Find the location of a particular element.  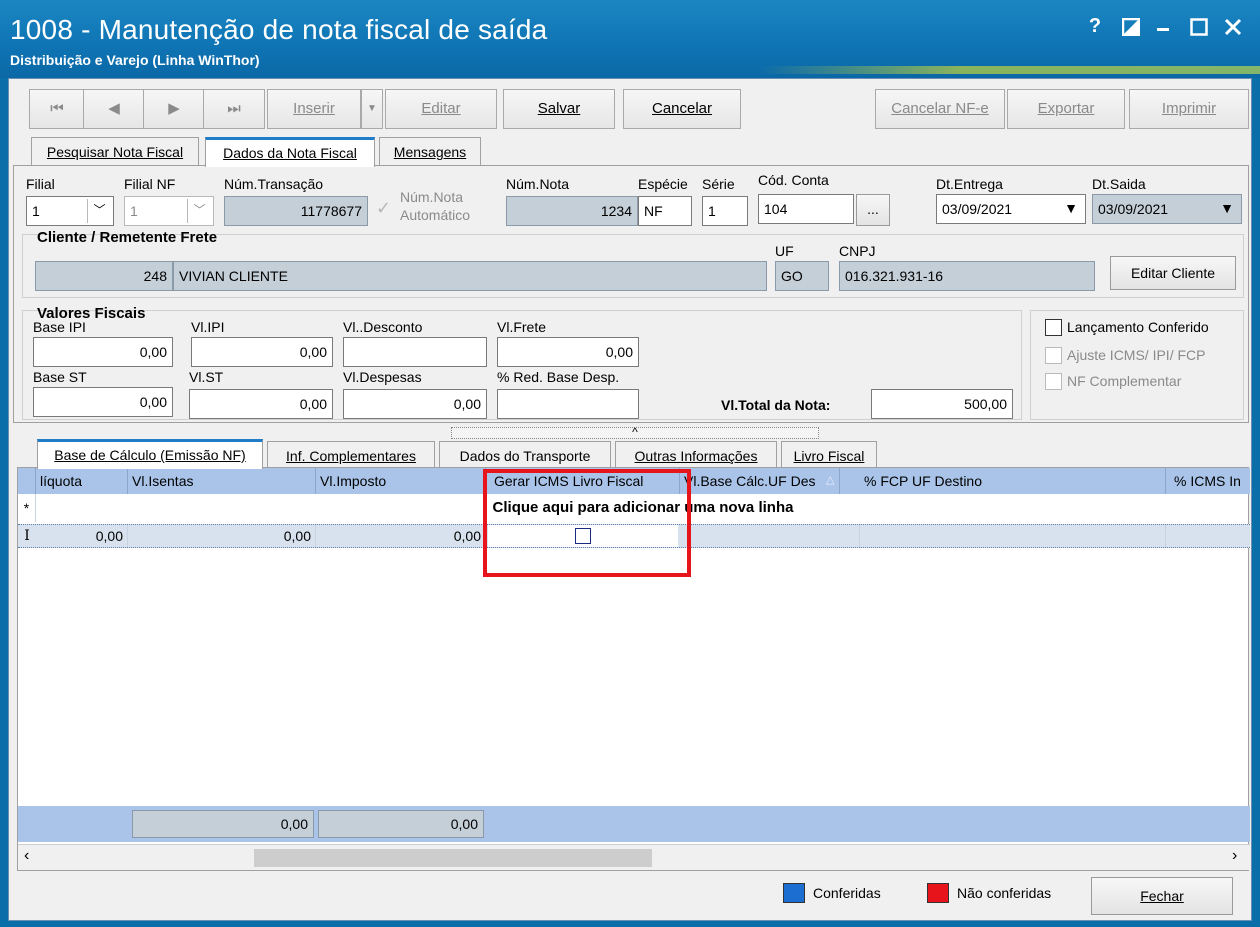

cancelar-nfe-label: Cancelar NF-e is located at coordinates (940, 108).